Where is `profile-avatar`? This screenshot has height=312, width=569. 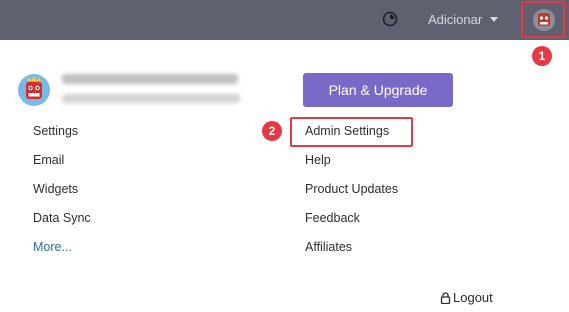
profile-avatar is located at coordinates (34, 90).